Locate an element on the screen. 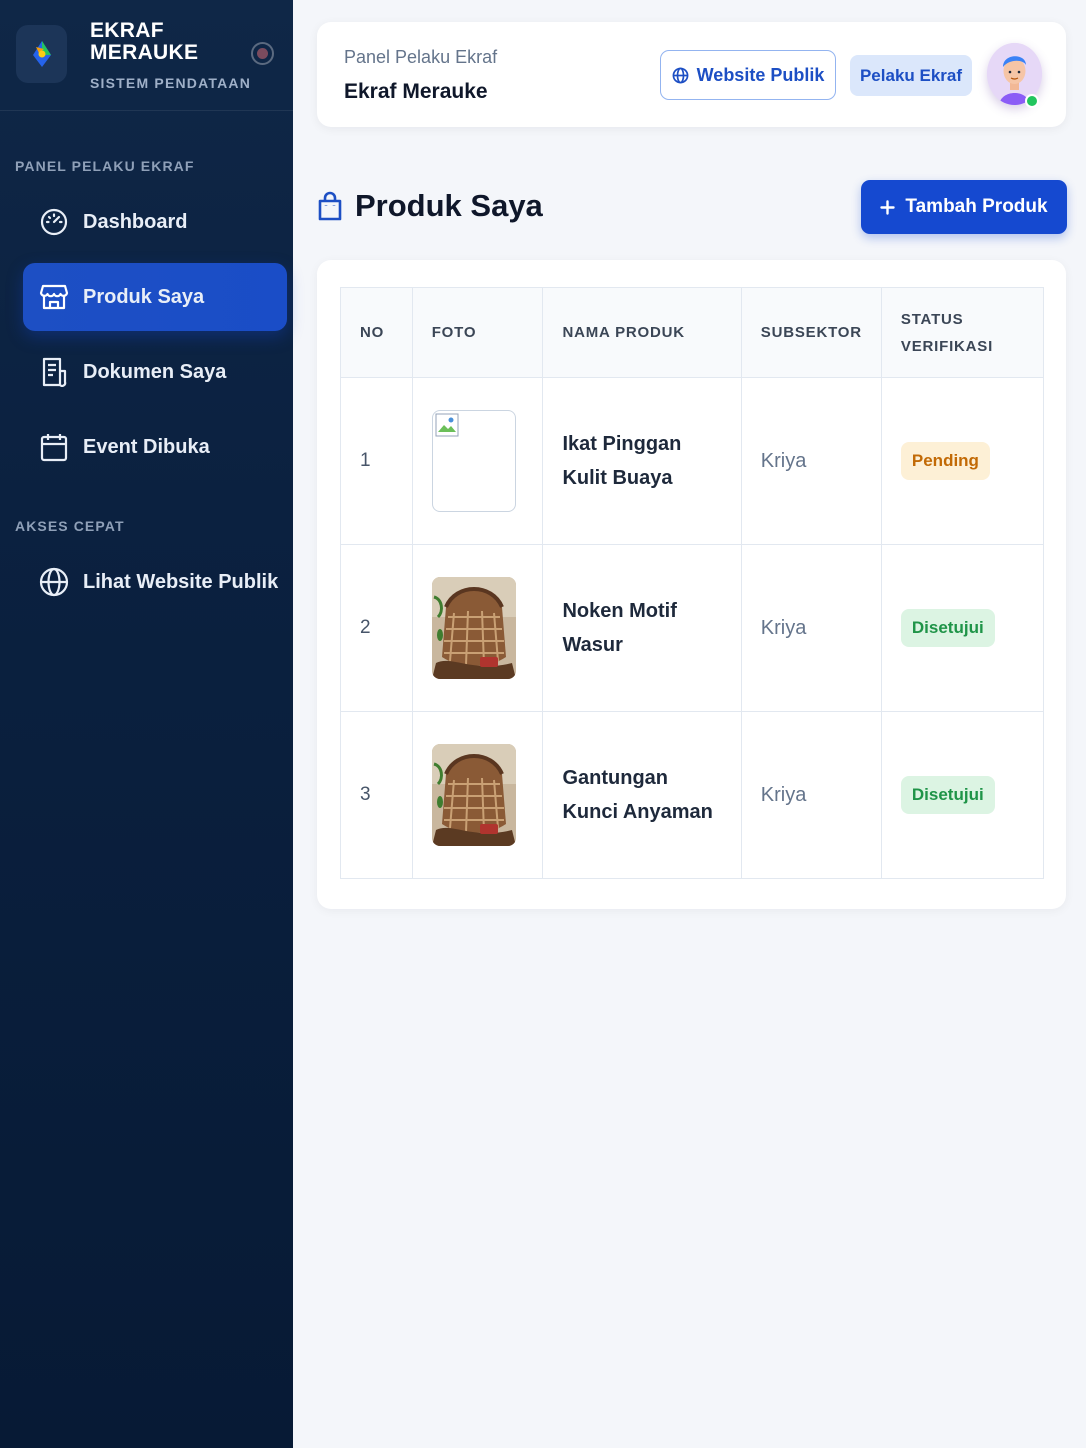  online-status-dot is located at coordinates (1032, 101).